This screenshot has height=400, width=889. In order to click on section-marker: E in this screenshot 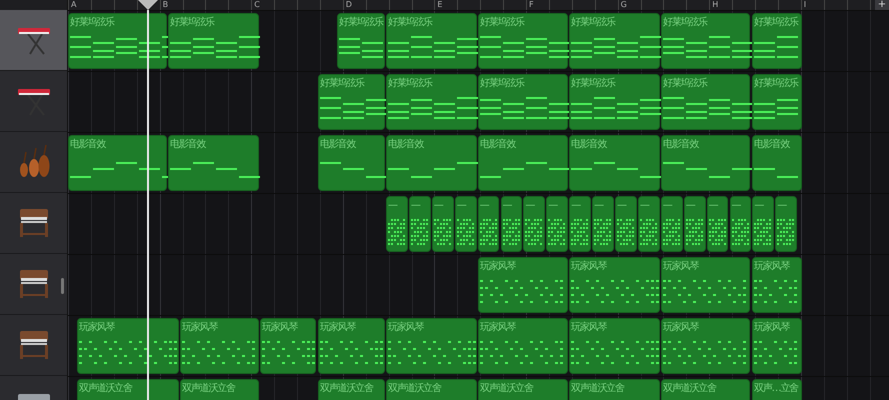, I will do `click(439, 5)`.